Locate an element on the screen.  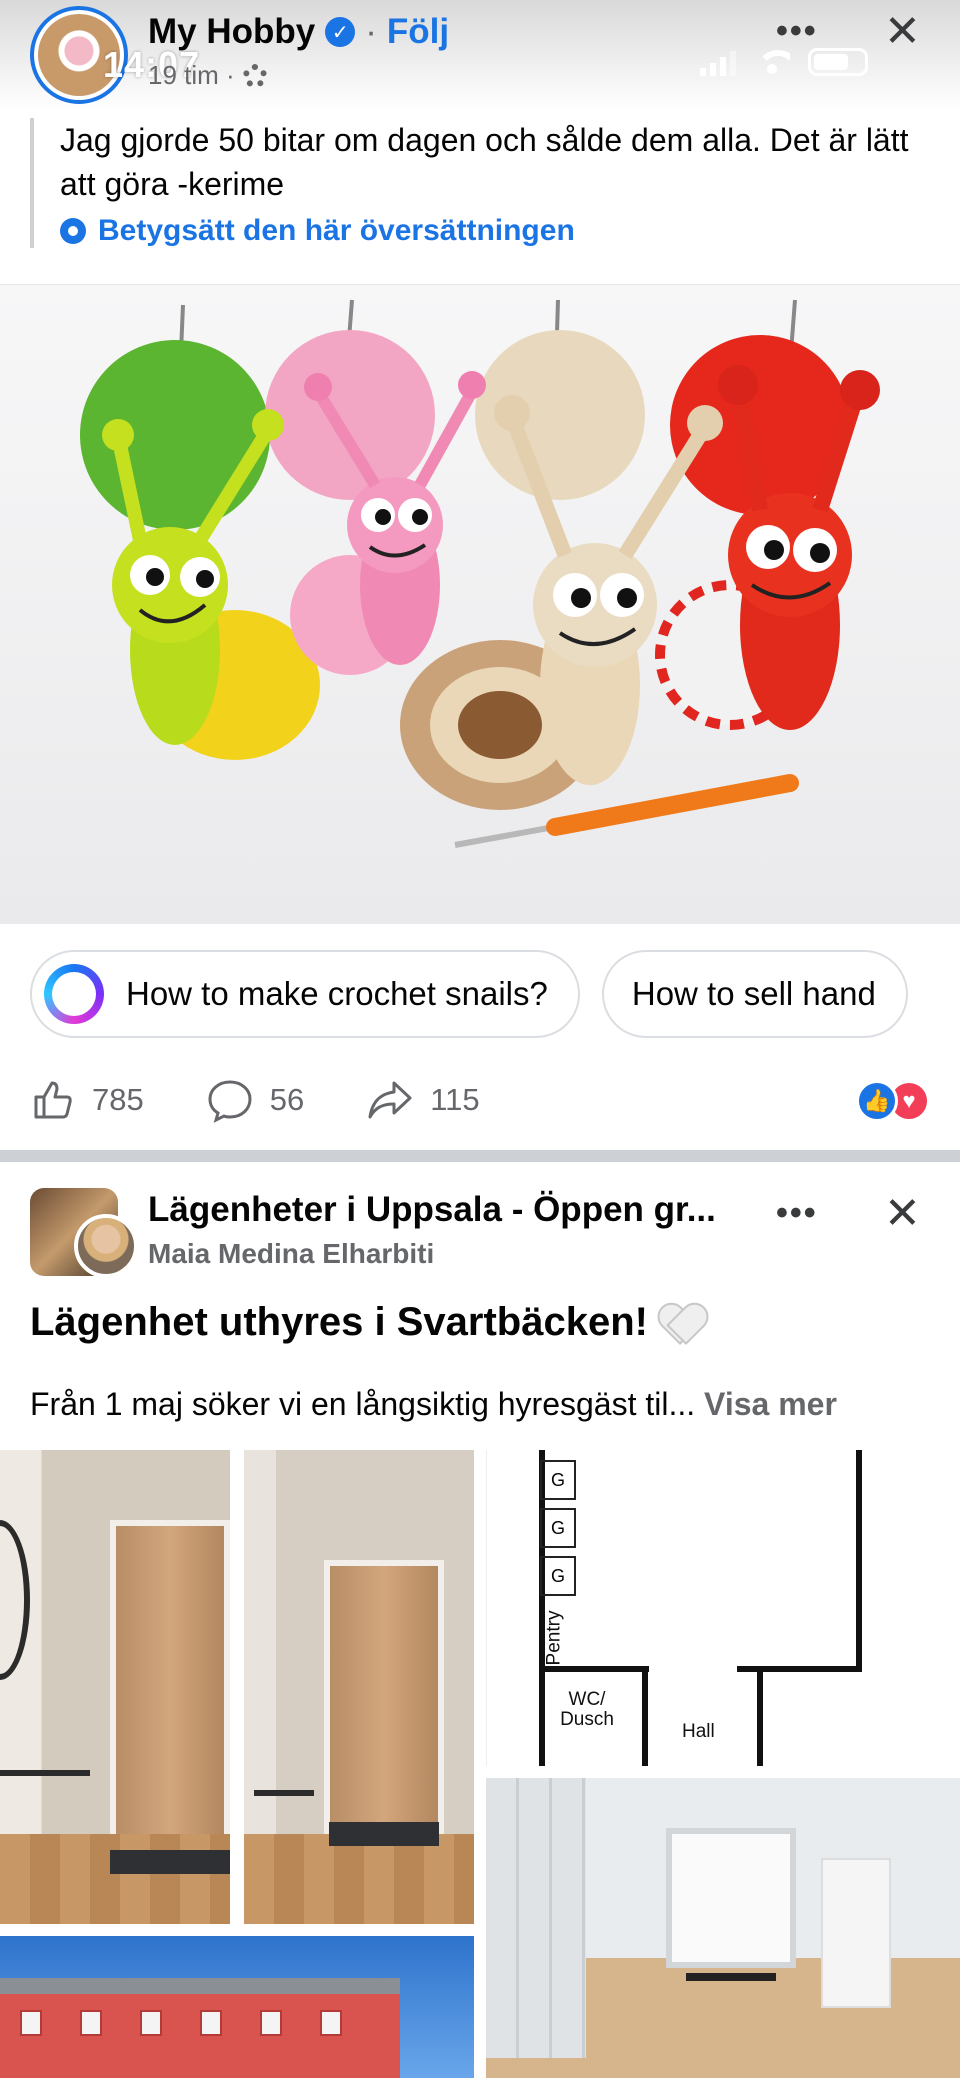
photo-hallway-mirror is located at coordinates (115, 1687).